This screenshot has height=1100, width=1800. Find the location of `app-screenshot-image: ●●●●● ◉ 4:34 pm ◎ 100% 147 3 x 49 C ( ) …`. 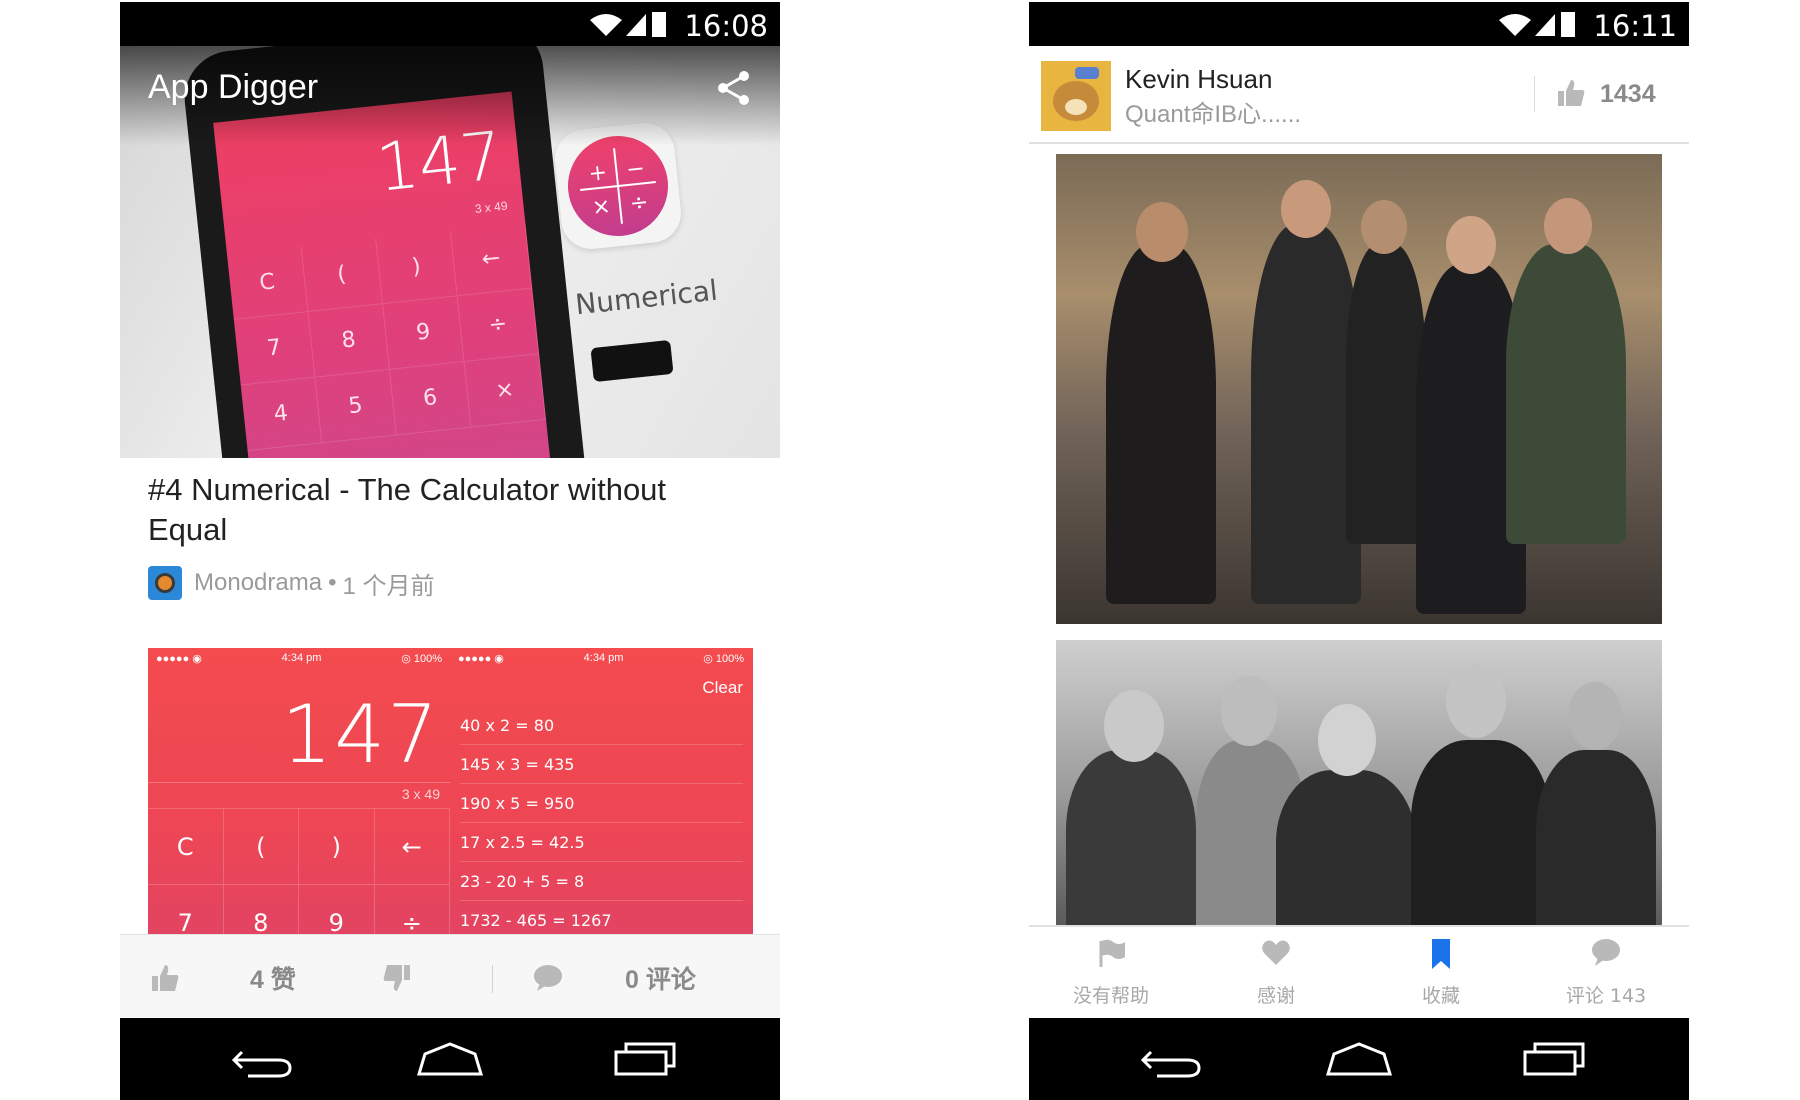

app-screenshot-image: ●●●●● ◉ 4:34 pm ◎ 100% 147 3 x 49 C ( ) … is located at coordinates (450, 793).